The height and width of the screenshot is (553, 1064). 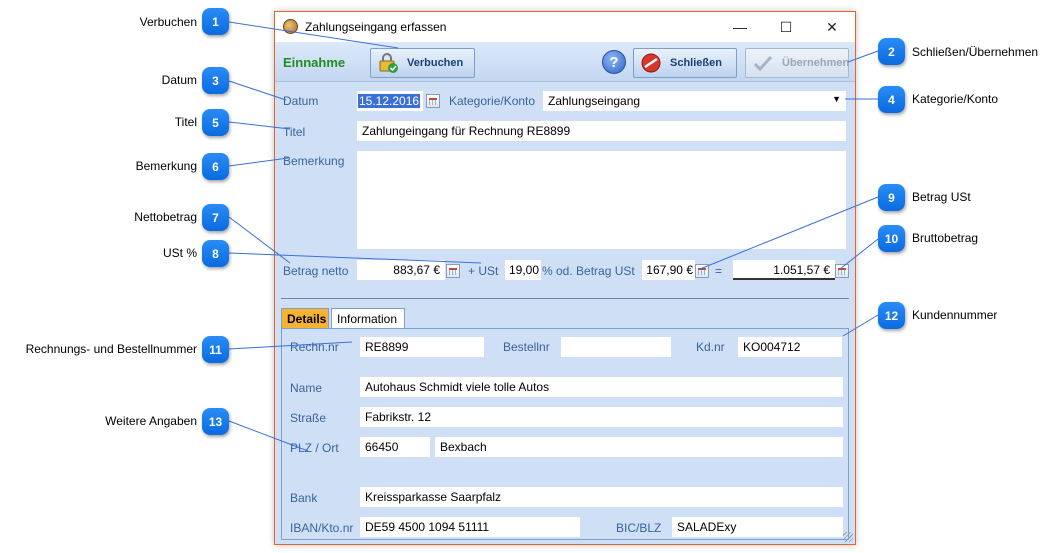 What do you see at coordinates (784, 270) in the screenshot?
I see `brutto-field: 1.051,57 €` at bounding box center [784, 270].